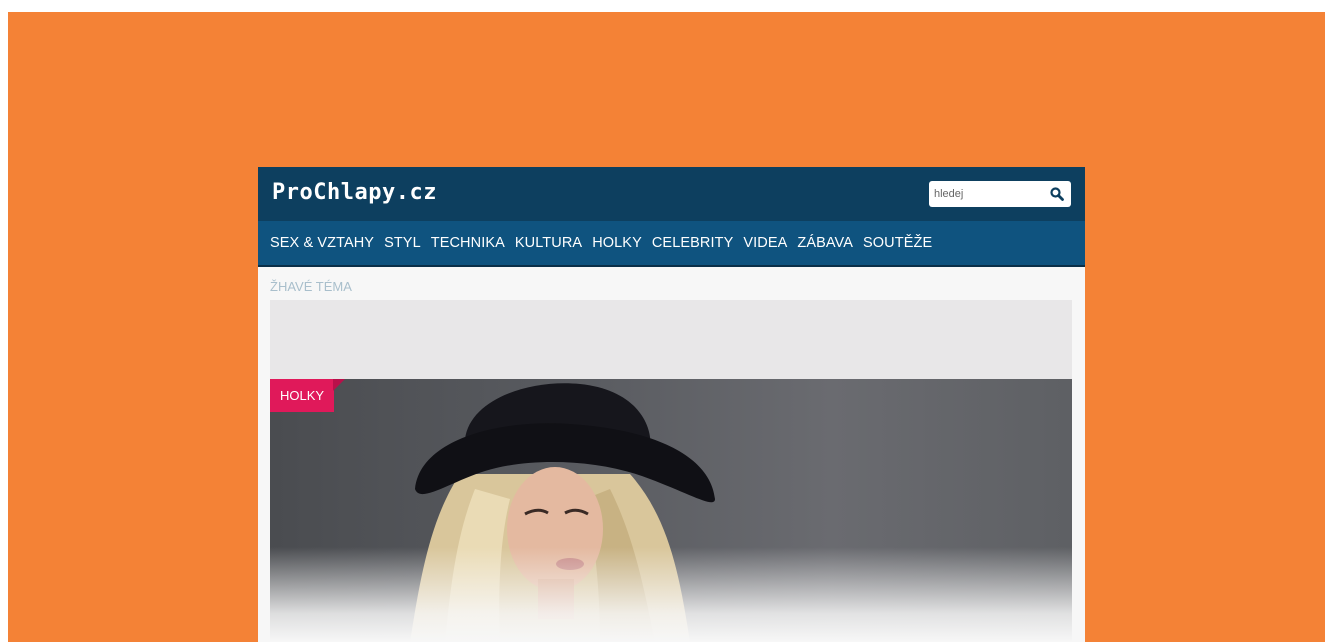 Image resolution: width=1325 pixels, height=642 pixels. Describe the element at coordinates (468, 243) in the screenshot. I see `nav-item-technika: TECHNIKA` at that location.